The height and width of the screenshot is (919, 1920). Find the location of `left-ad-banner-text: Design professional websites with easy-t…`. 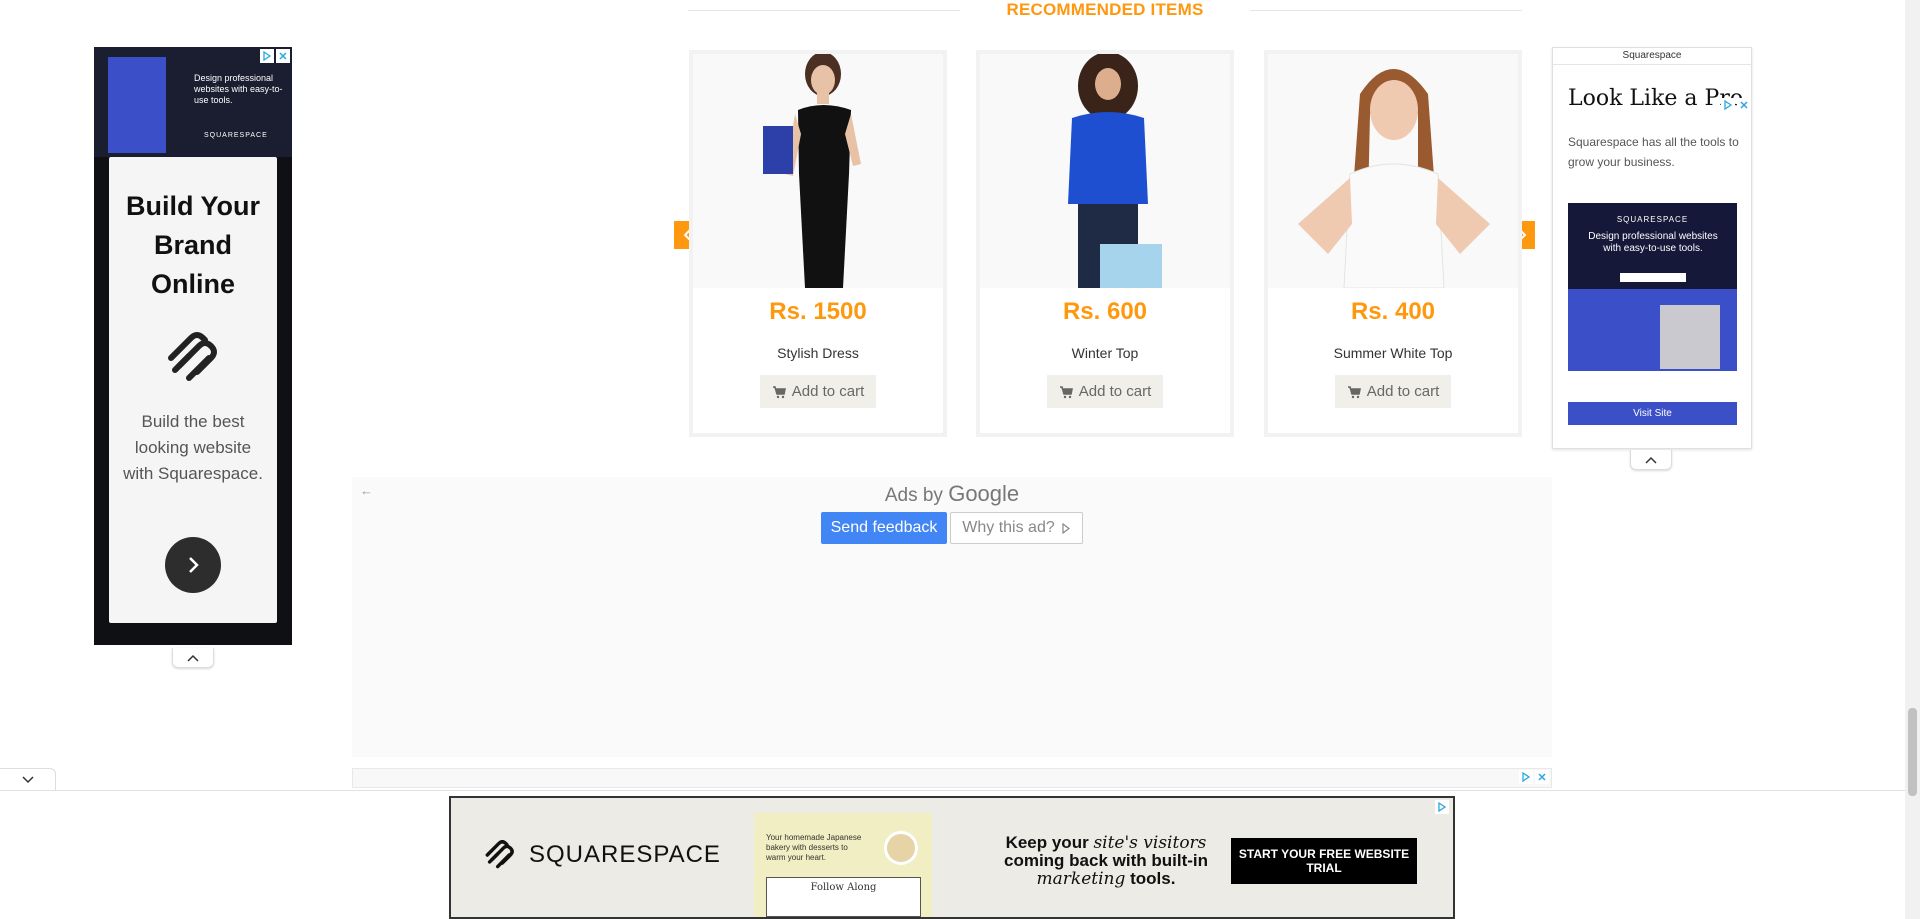

left-ad-banner-text: Design professional websites with easy-t… is located at coordinates (238, 89).